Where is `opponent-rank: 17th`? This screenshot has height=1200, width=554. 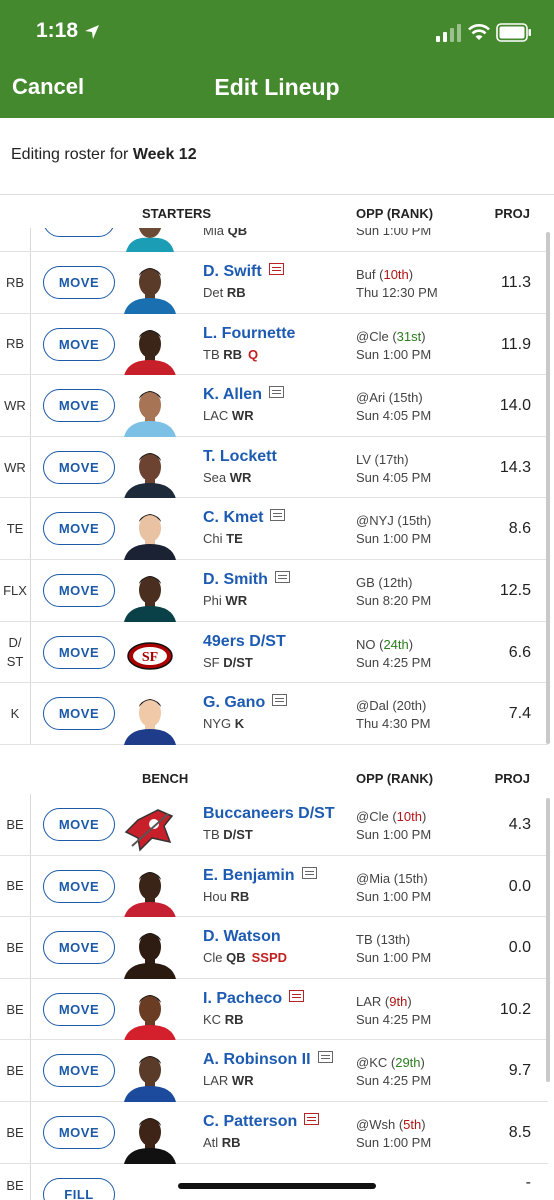
opponent-rank: 17th is located at coordinates (391, 459).